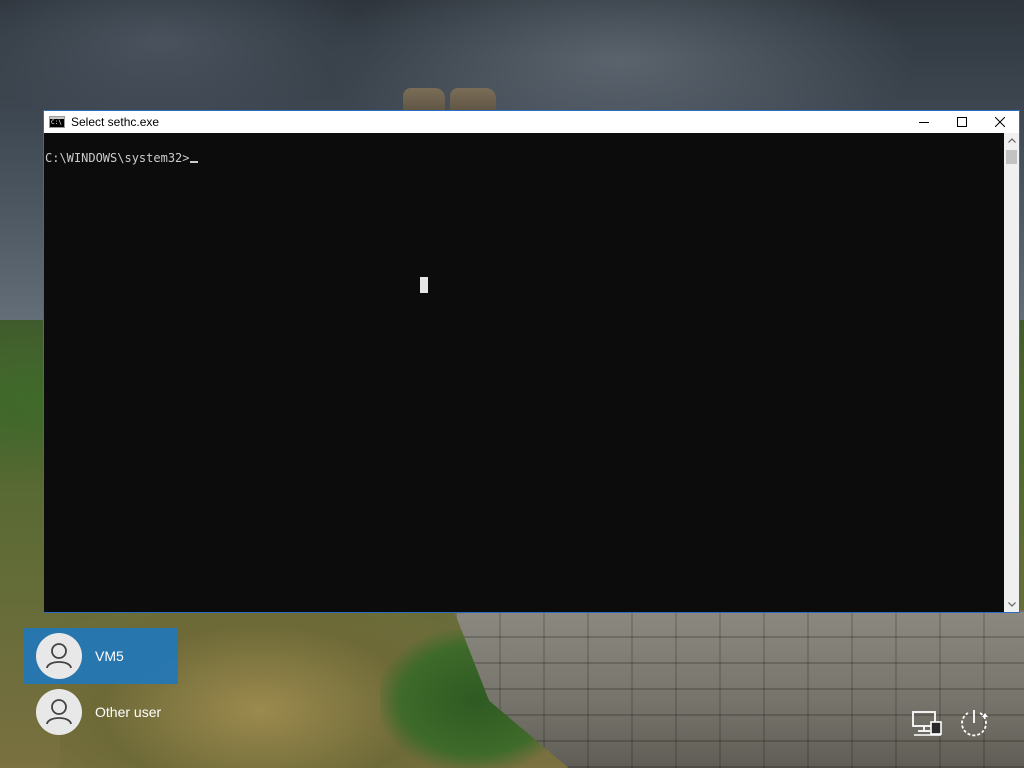 This screenshot has width=1024, height=768. Describe the element at coordinates (128, 712) in the screenshot. I see `user-name: Other user` at that location.